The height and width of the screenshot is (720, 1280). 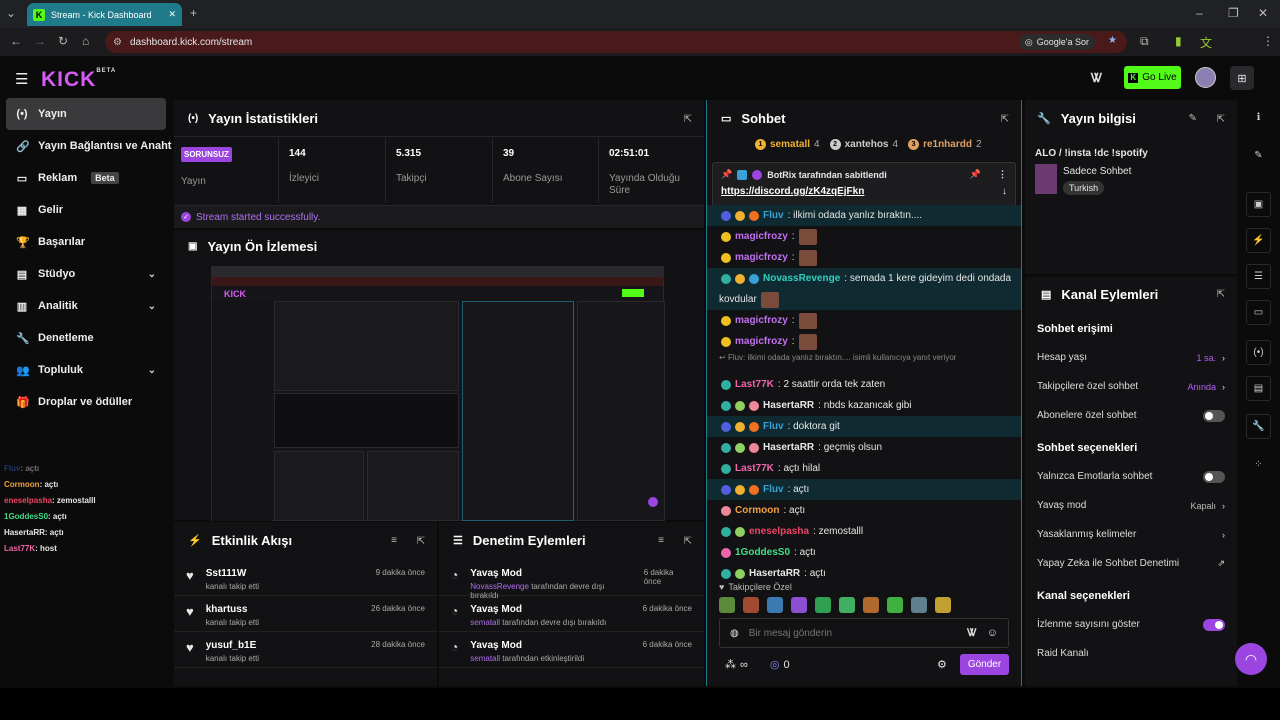 What do you see at coordinates (864, 468) in the screenshot?
I see `chat-message: Last77K: açtı hilal` at bounding box center [864, 468].